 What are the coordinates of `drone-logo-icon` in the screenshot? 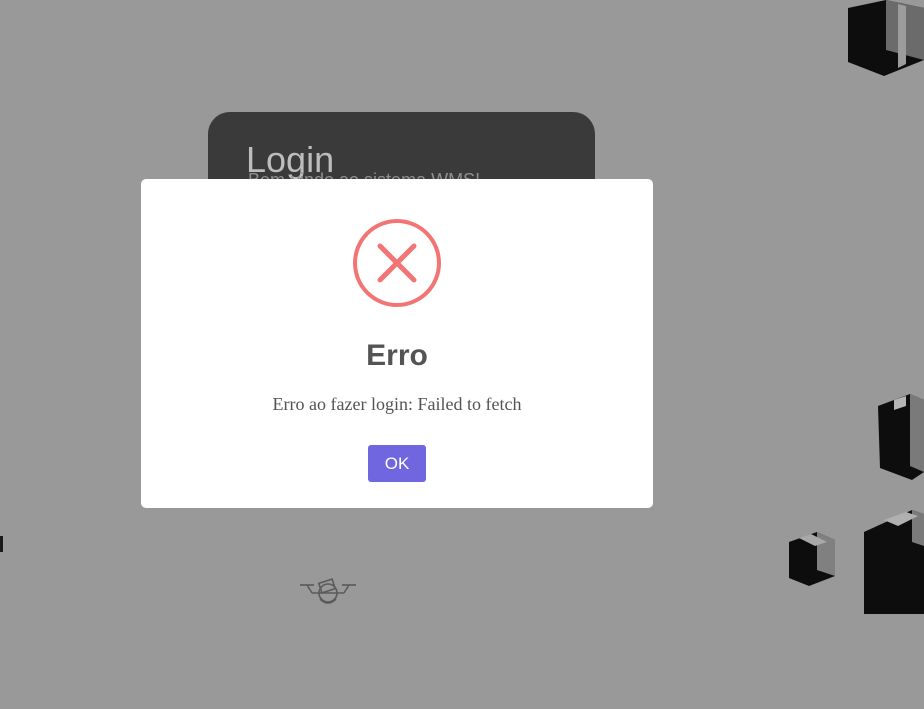 It's located at (328, 591).